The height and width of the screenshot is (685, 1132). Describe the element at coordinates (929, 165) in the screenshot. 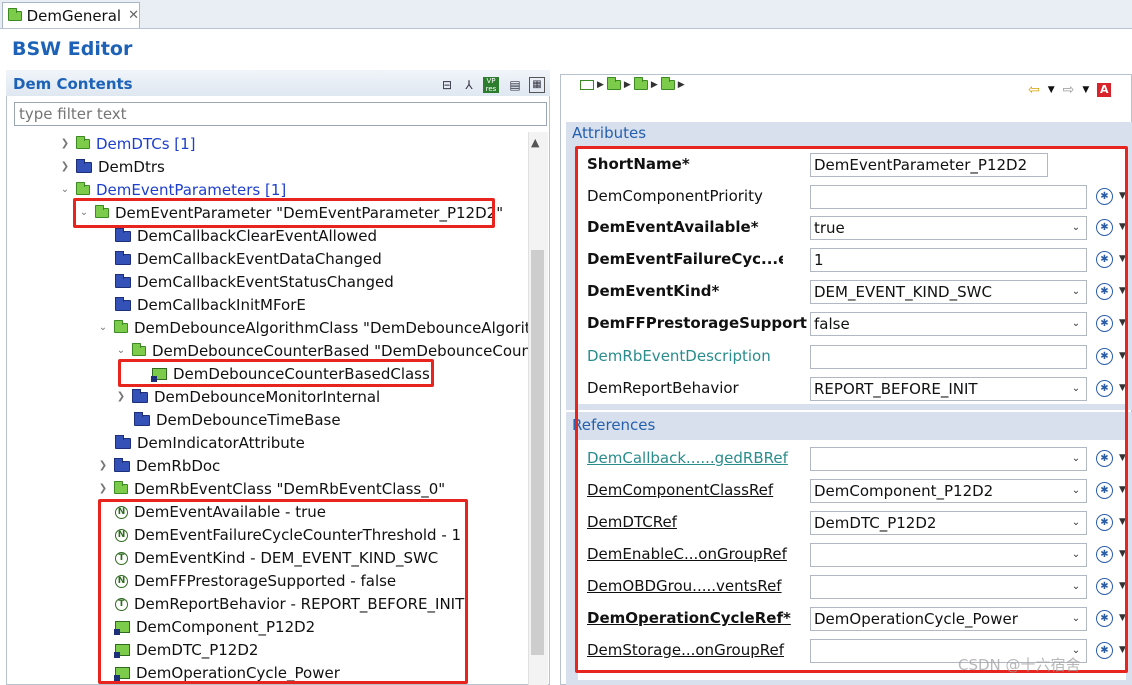

I see `shortname-field: DemEventParameter_P12D2` at that location.